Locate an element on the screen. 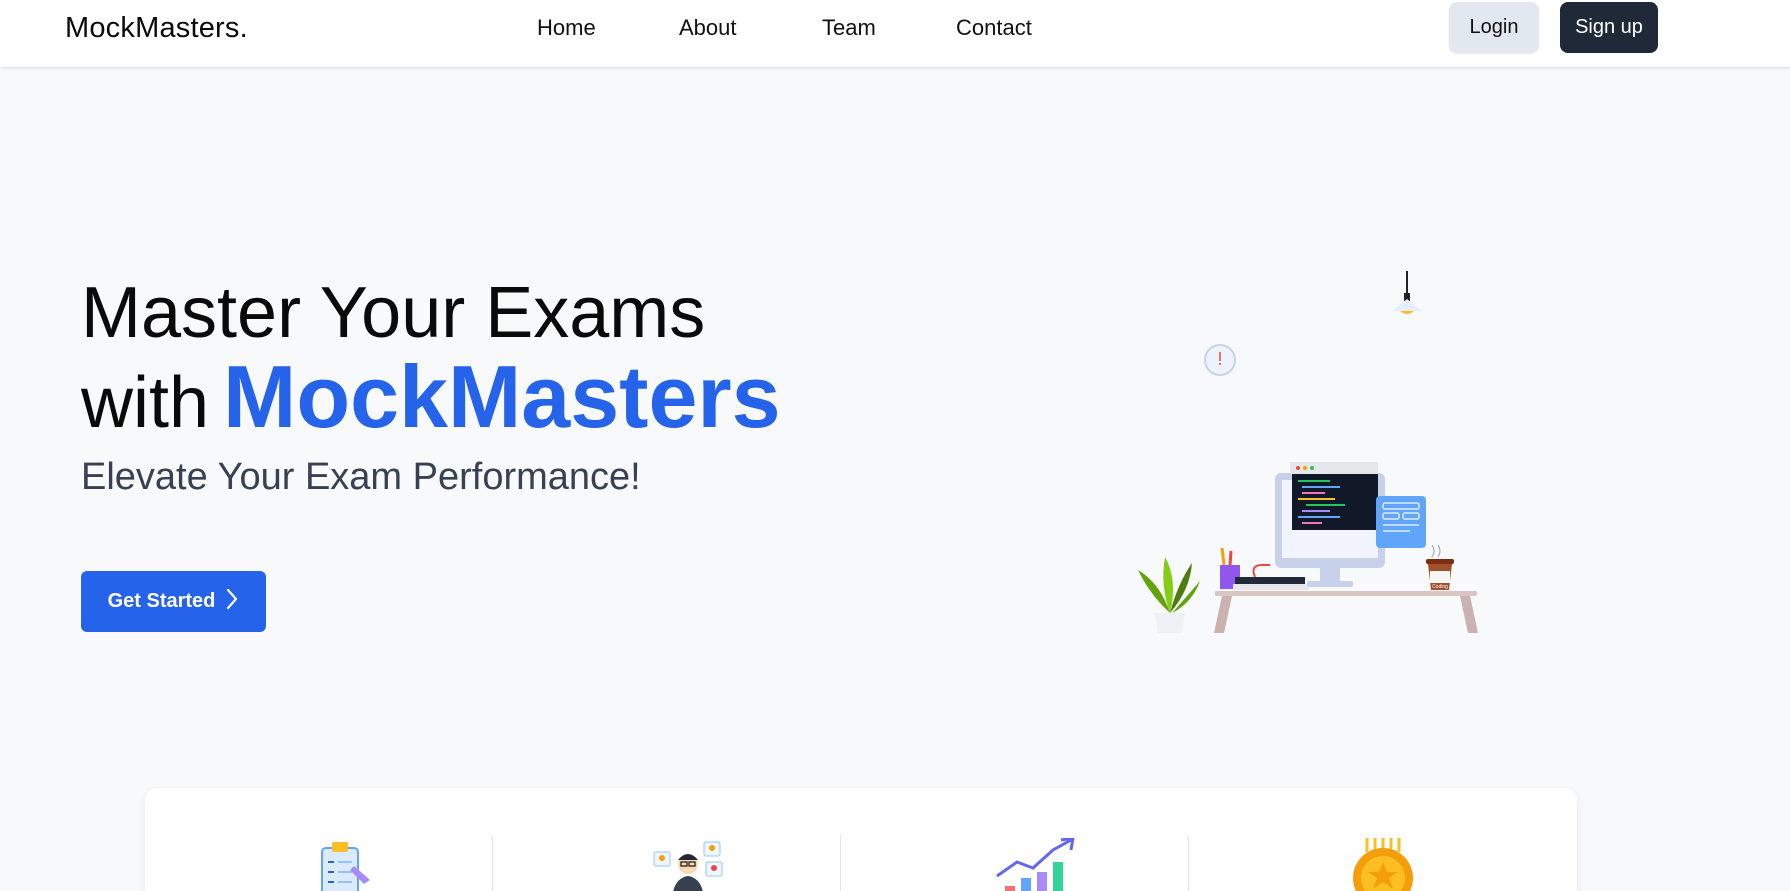 This screenshot has height=891, width=1790. chevron-right-icon is located at coordinates (232, 602).